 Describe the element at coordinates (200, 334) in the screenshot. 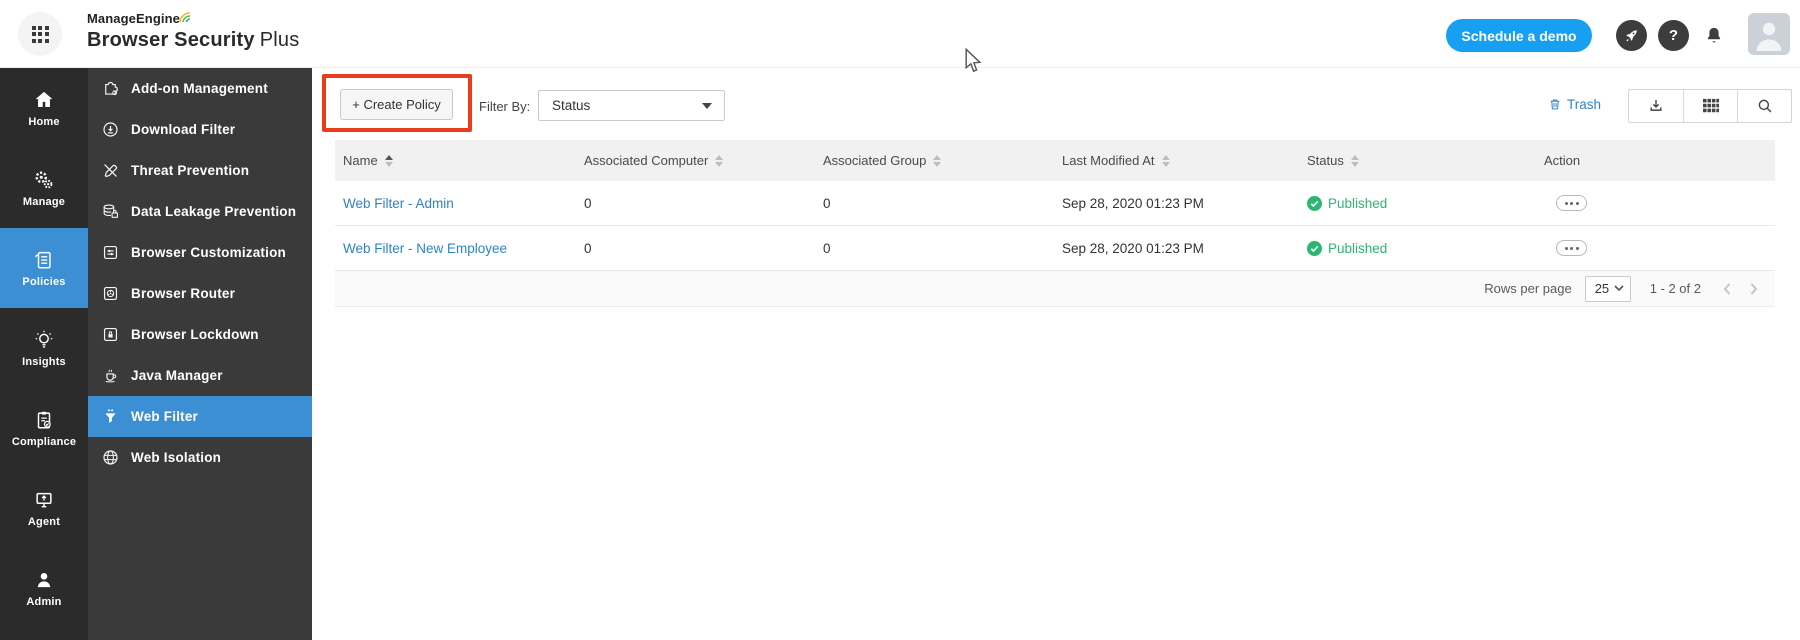

I see `submenu-item-browser-lockdown: Browser Lockdown` at that location.